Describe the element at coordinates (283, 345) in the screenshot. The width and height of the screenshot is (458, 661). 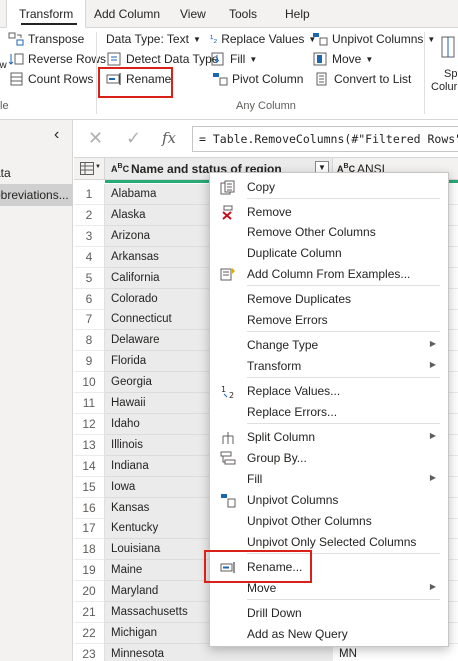
I see `menu-item-label: Change Type` at that location.